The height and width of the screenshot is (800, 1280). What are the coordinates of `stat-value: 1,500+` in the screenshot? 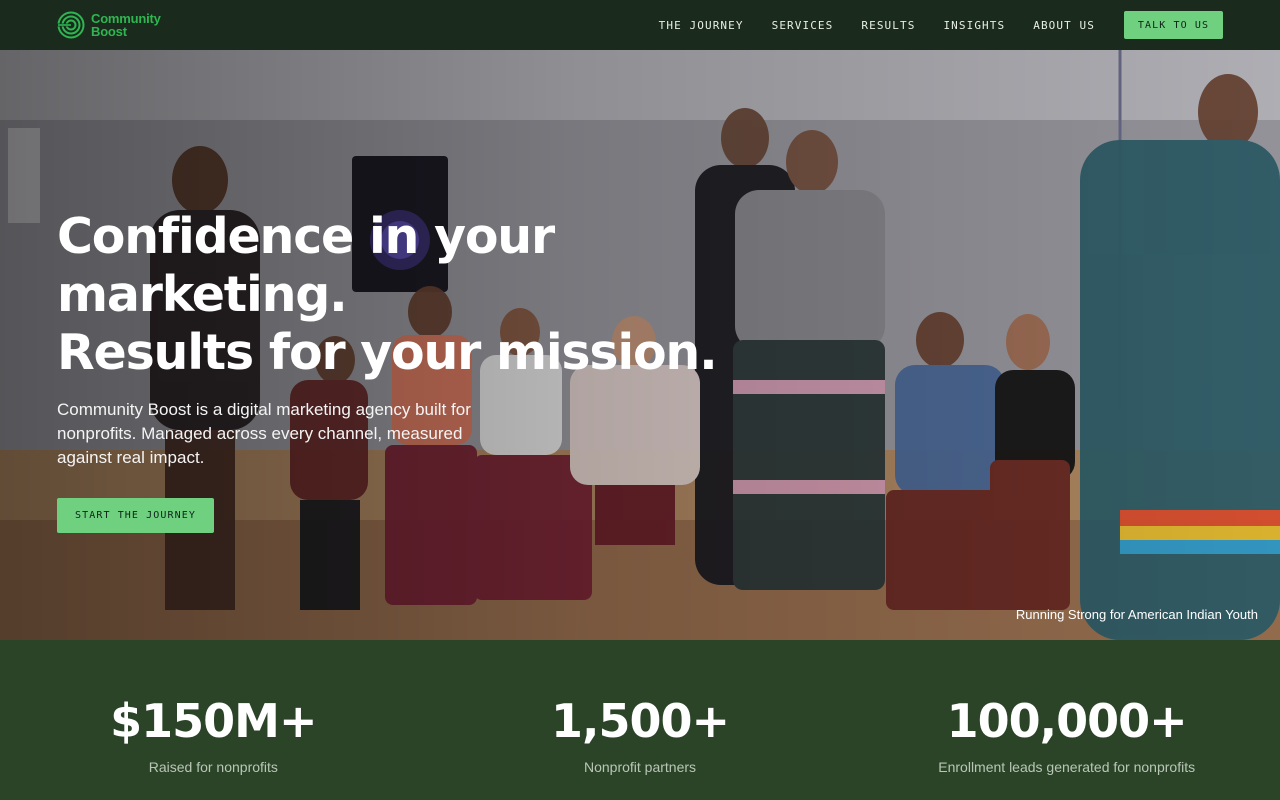 It's located at (640, 721).